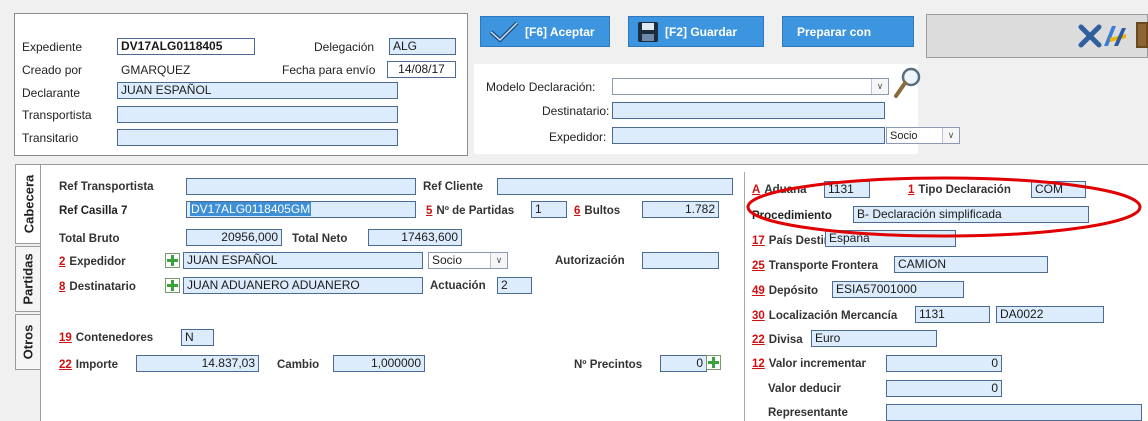 The width and height of the screenshot is (1148, 421). I want to click on add-precinto-icon, so click(713, 362).